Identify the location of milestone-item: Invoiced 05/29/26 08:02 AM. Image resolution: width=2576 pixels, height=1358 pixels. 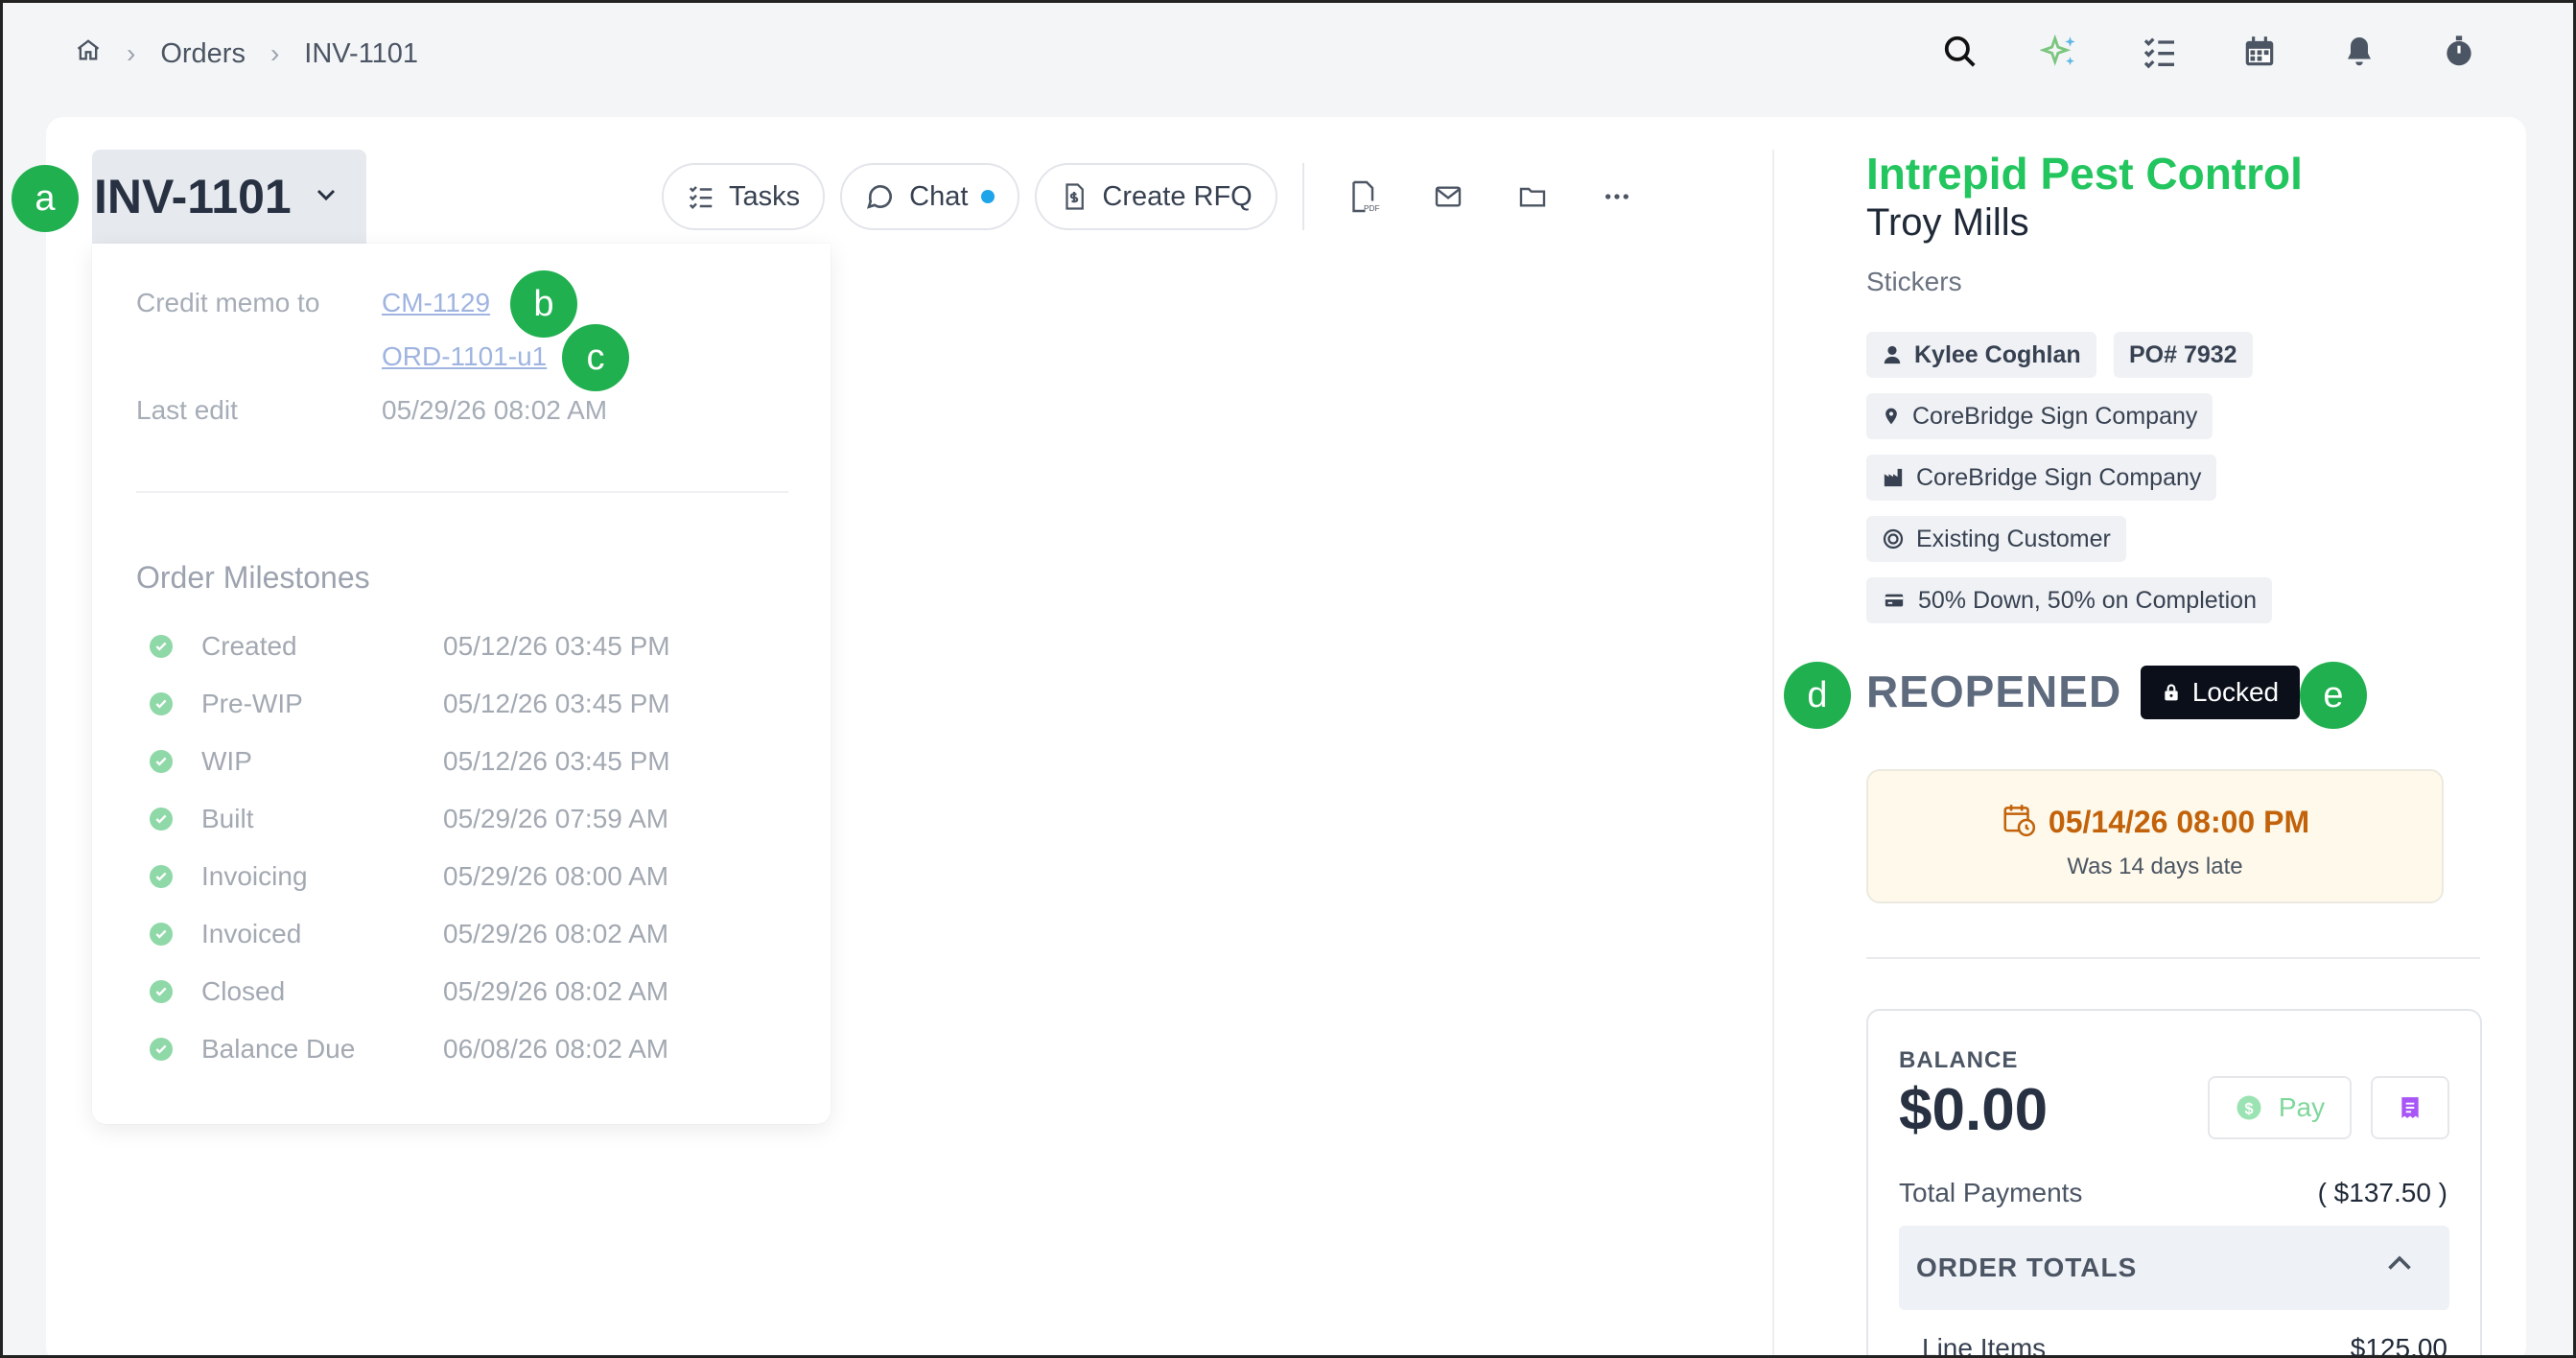
(447, 934).